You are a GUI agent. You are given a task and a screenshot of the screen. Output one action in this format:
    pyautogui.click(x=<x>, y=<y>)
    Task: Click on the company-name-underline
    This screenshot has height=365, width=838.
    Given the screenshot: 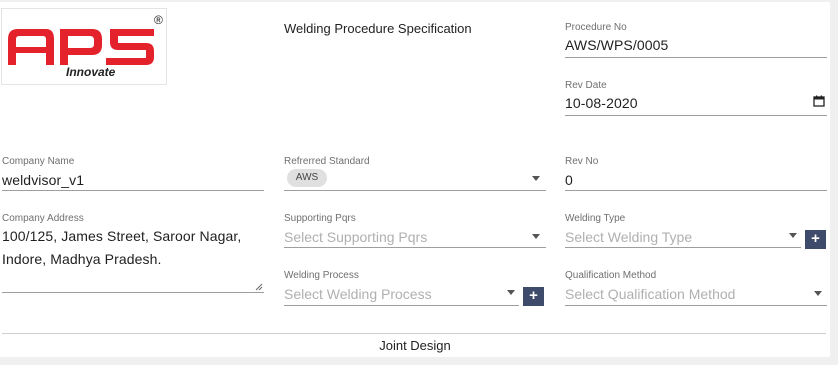 What is the action you would take?
    pyautogui.click(x=133, y=190)
    